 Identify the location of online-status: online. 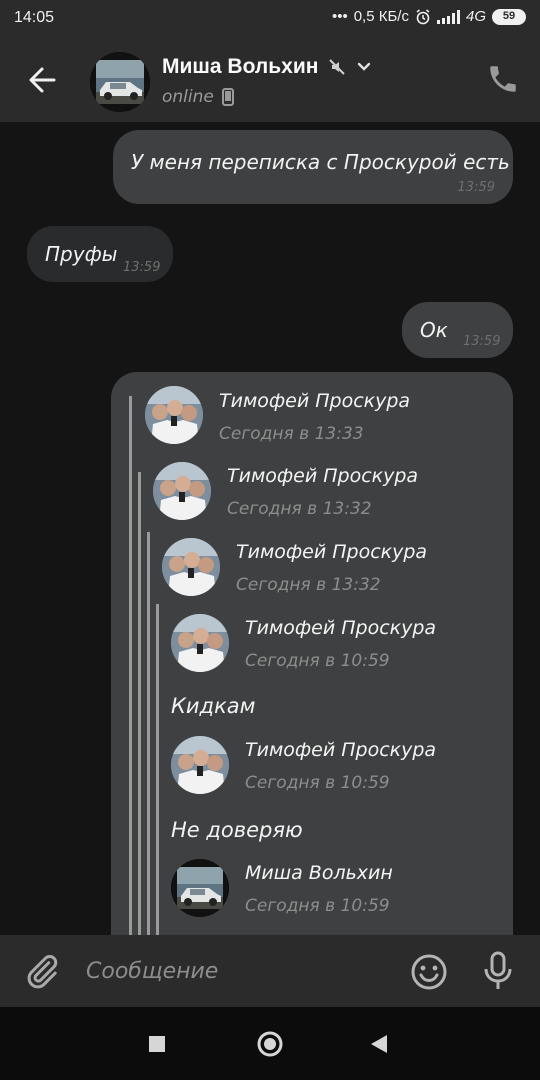
(188, 97).